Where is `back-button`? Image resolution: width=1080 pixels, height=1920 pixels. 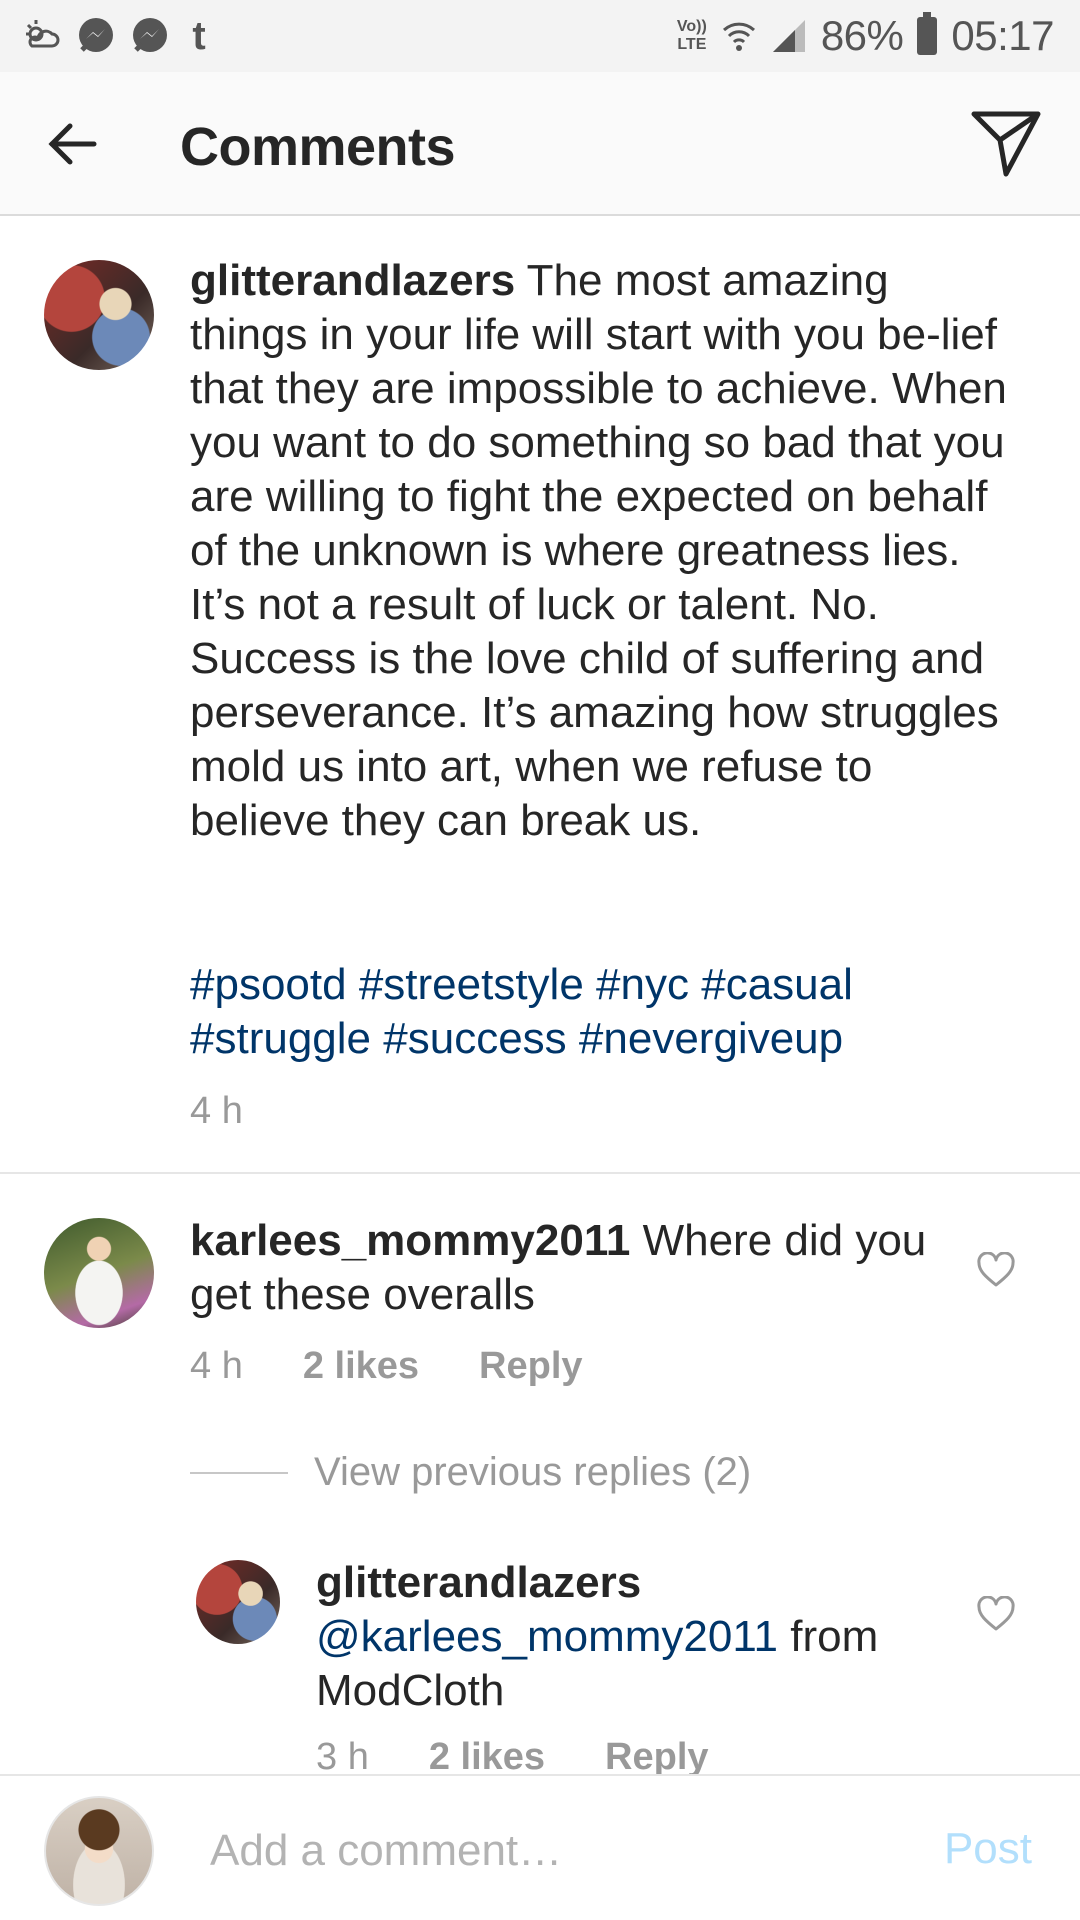
back-button is located at coordinates (72, 144).